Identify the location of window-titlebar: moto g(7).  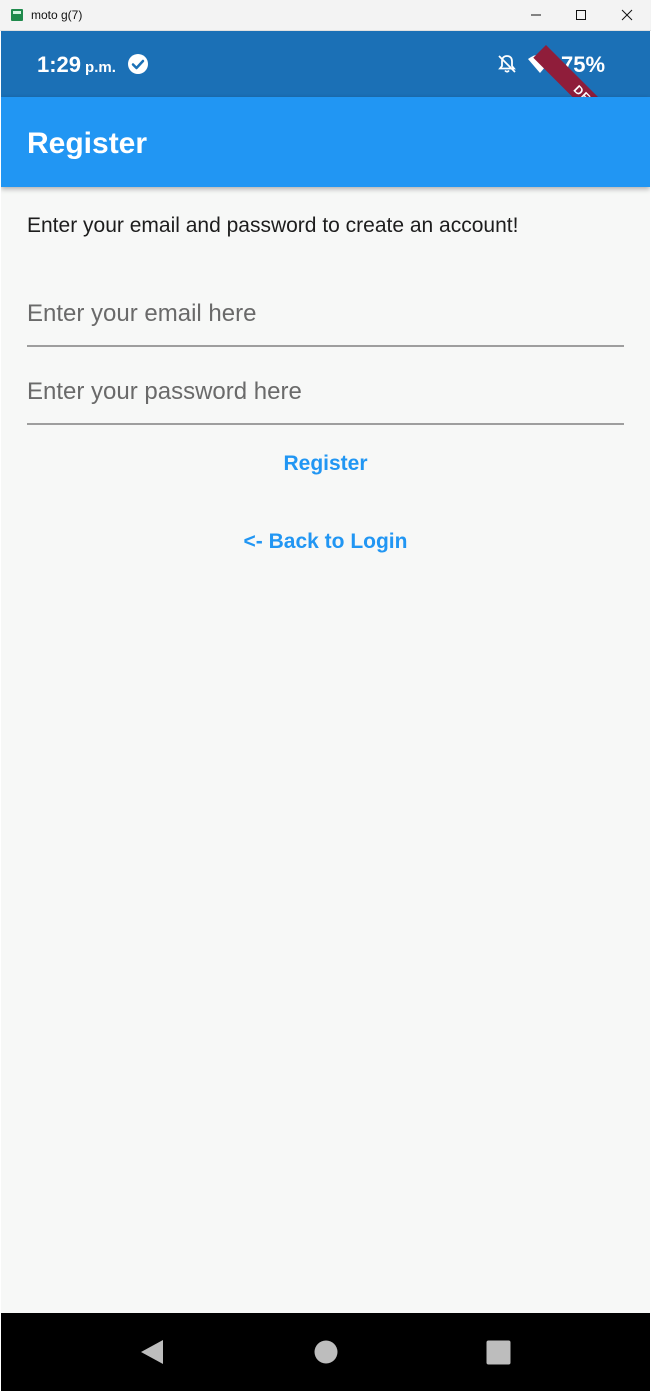
(325, 15).